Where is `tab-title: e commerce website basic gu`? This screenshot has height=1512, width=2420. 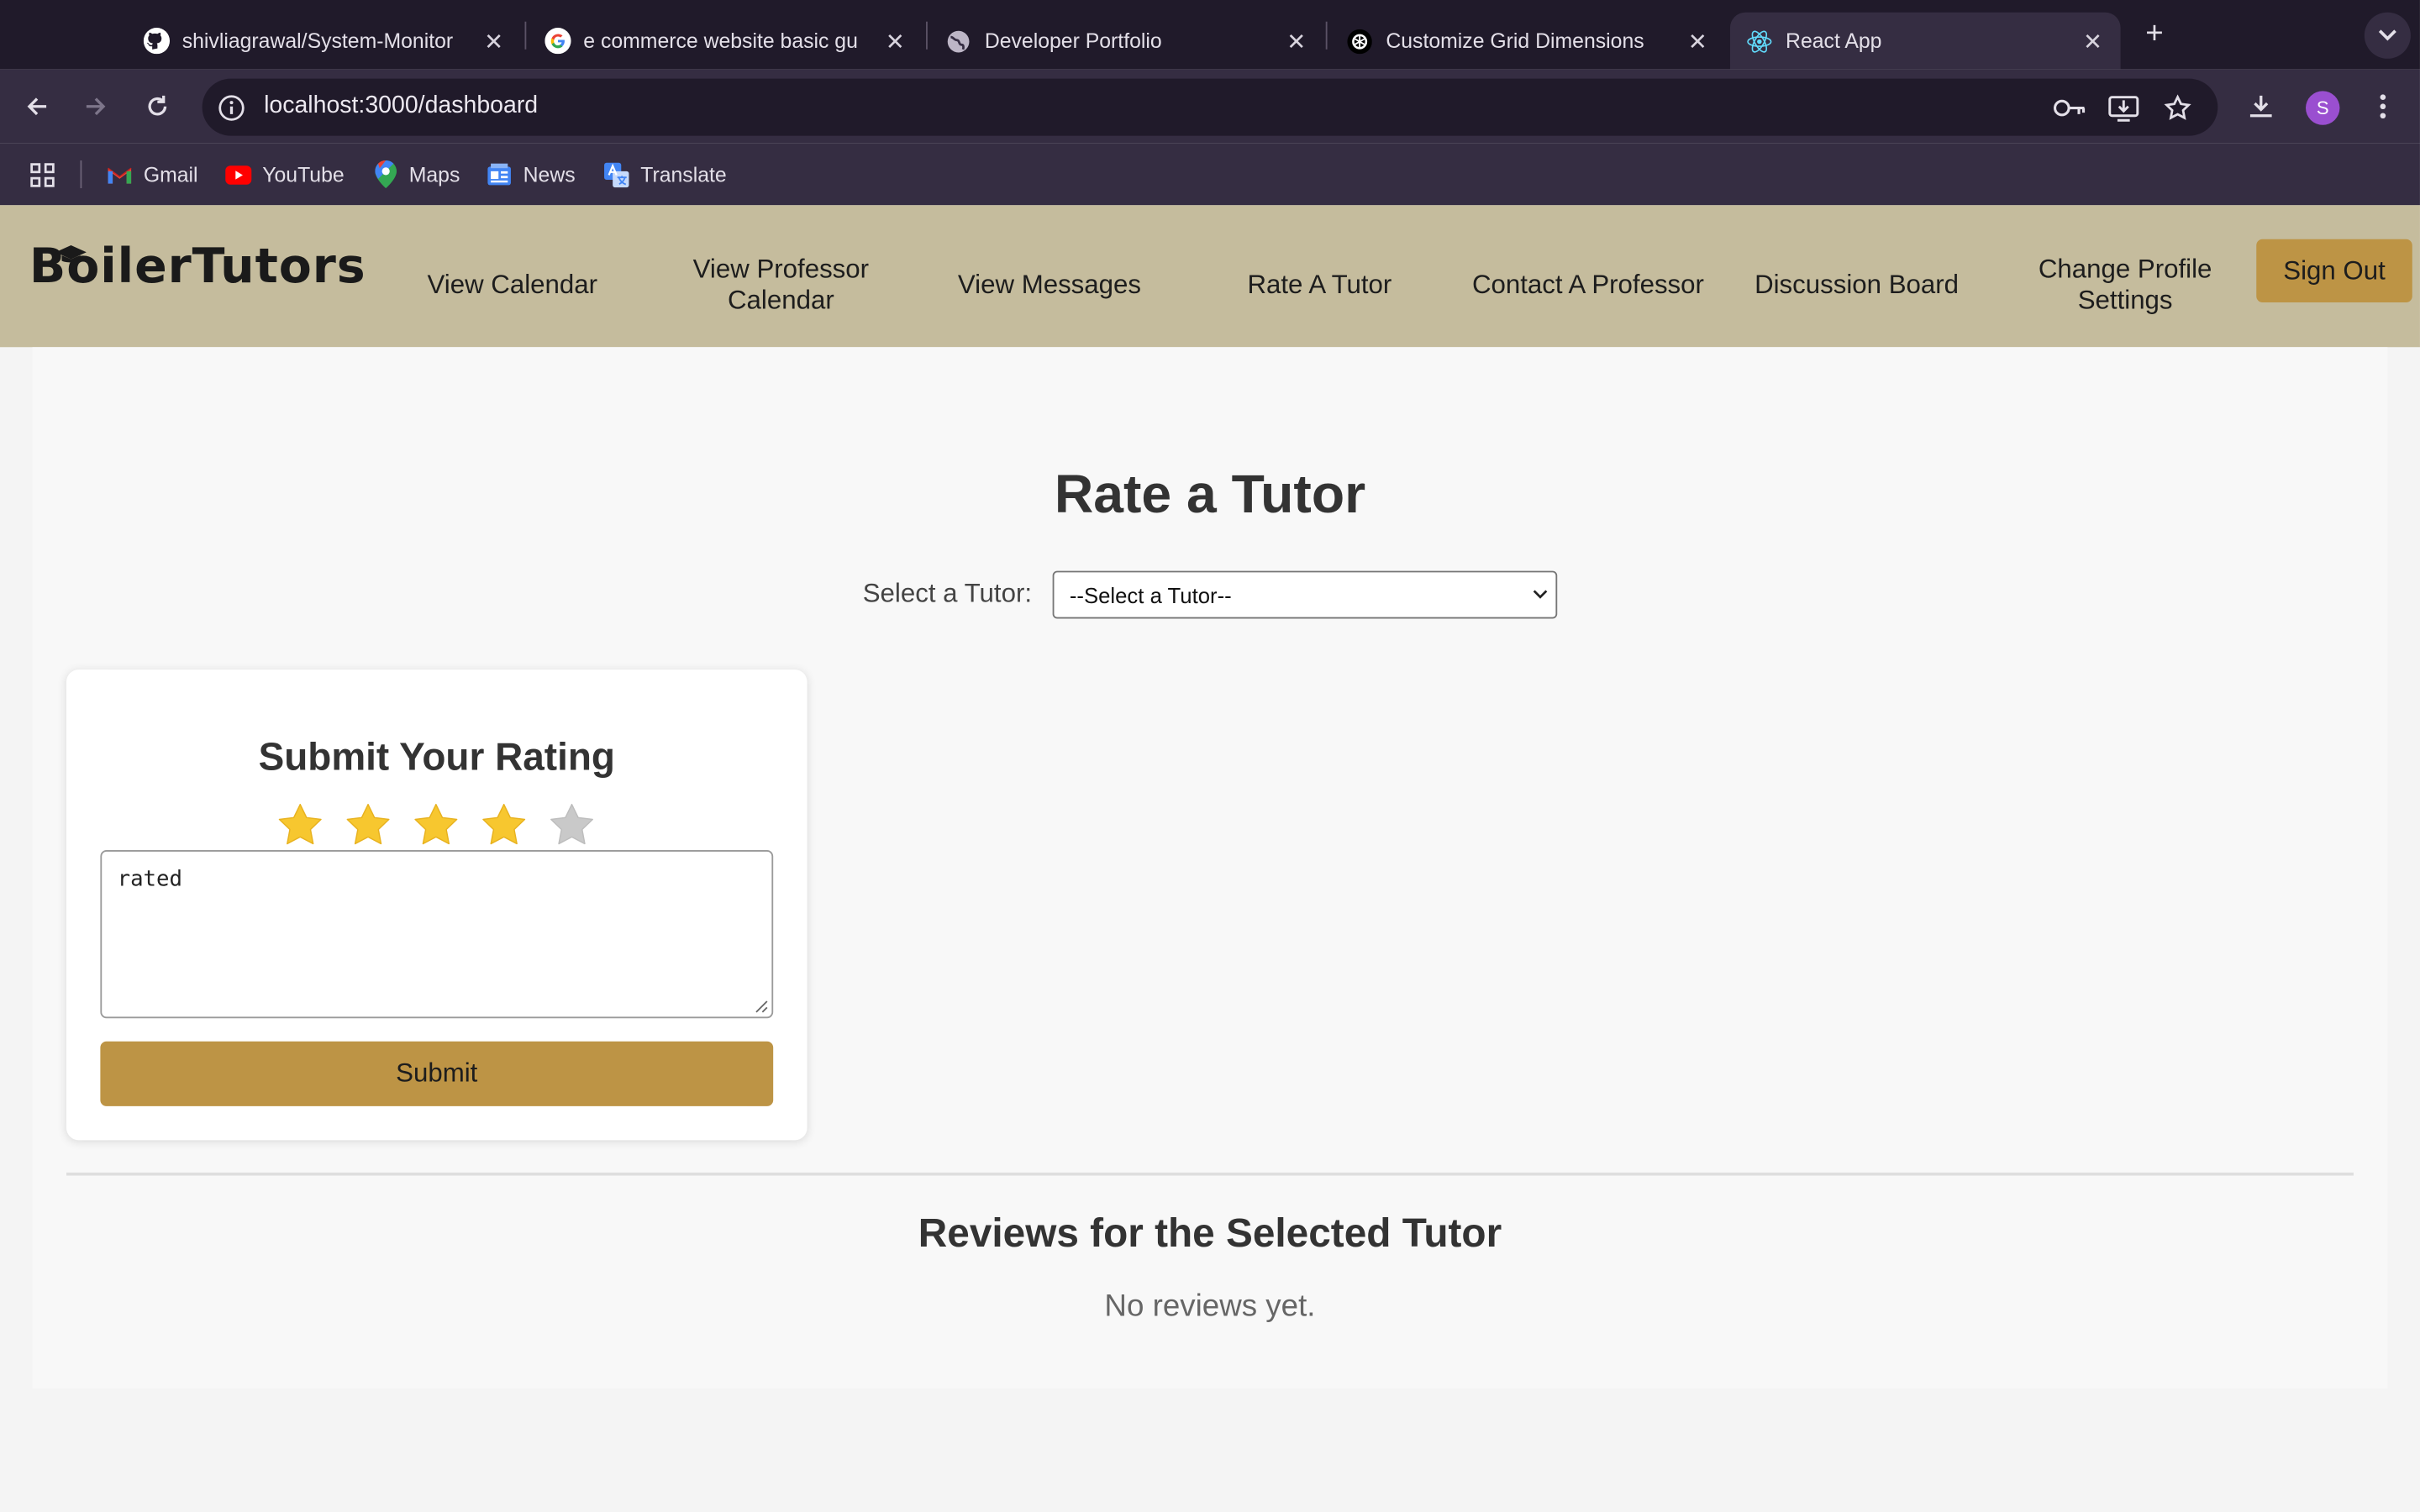 tab-title: e commerce website basic gu is located at coordinates (720, 41).